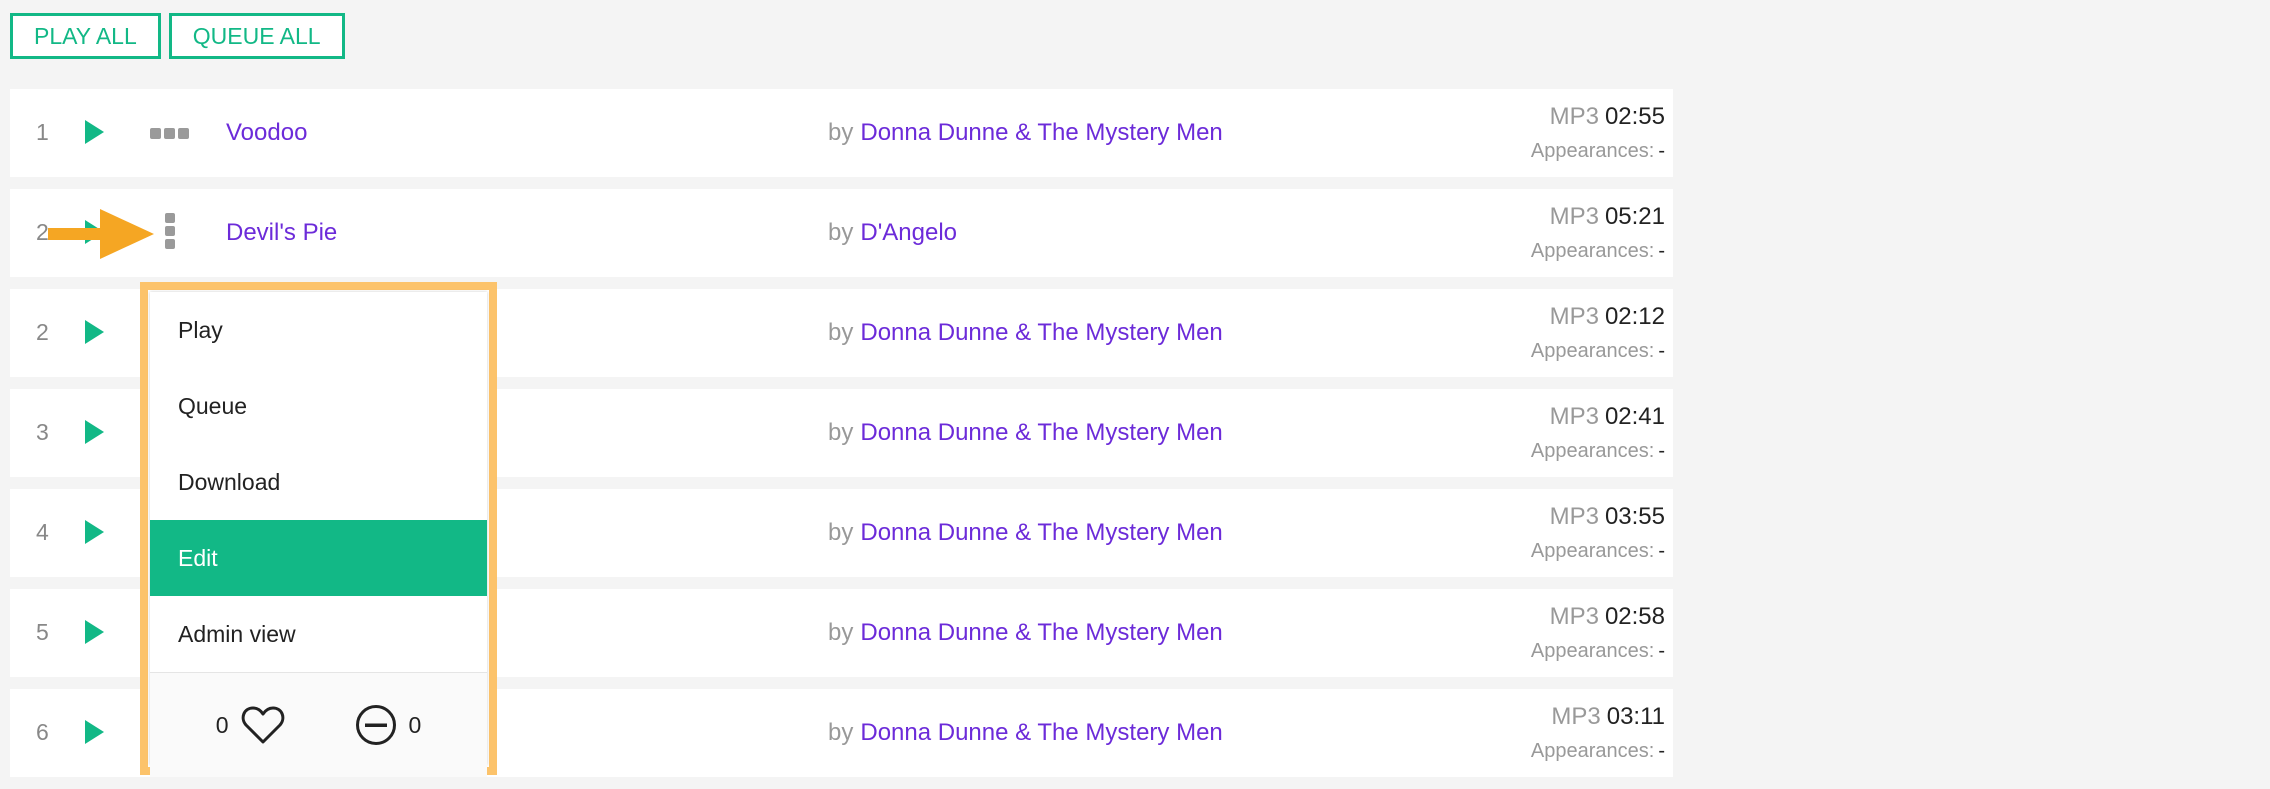  Describe the element at coordinates (908, 232) in the screenshot. I see `artist-link: D'Angelo` at that location.